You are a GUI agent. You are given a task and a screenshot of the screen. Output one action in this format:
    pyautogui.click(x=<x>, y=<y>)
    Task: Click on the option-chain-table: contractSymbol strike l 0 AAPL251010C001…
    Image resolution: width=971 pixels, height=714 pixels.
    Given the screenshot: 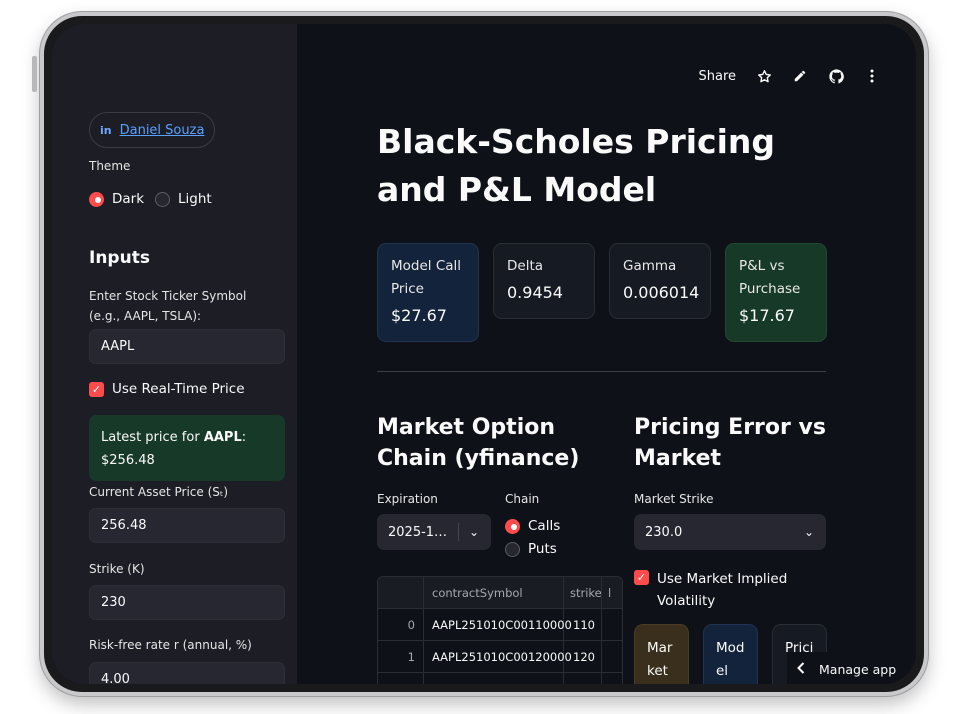 What is the action you would take?
    pyautogui.click(x=500, y=630)
    